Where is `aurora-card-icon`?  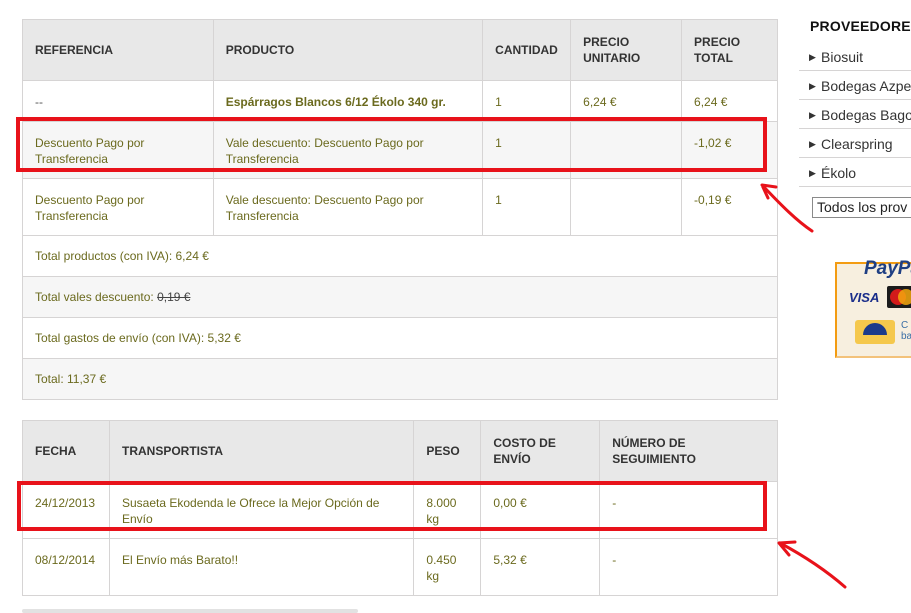 aurora-card-icon is located at coordinates (875, 332).